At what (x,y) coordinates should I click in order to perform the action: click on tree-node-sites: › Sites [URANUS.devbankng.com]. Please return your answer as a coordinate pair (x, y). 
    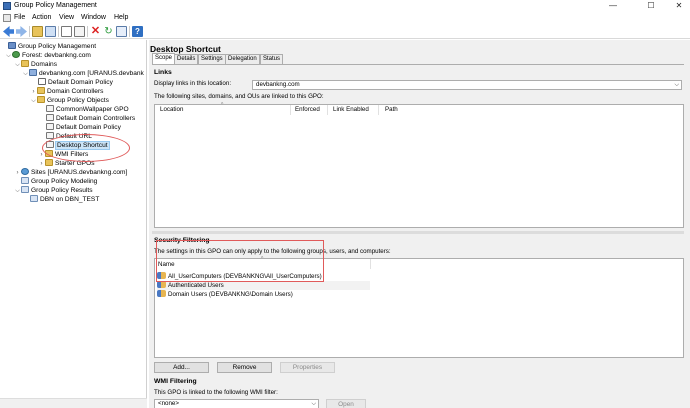
    Looking at the image, I should click on (70, 172).